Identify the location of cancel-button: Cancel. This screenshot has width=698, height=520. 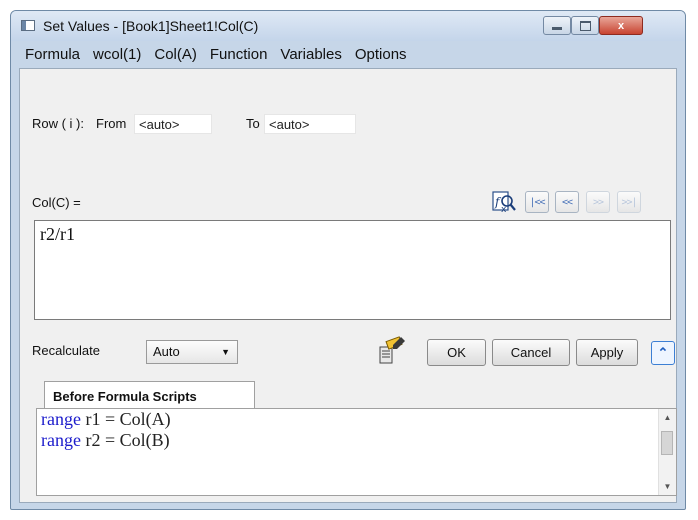
(531, 352).